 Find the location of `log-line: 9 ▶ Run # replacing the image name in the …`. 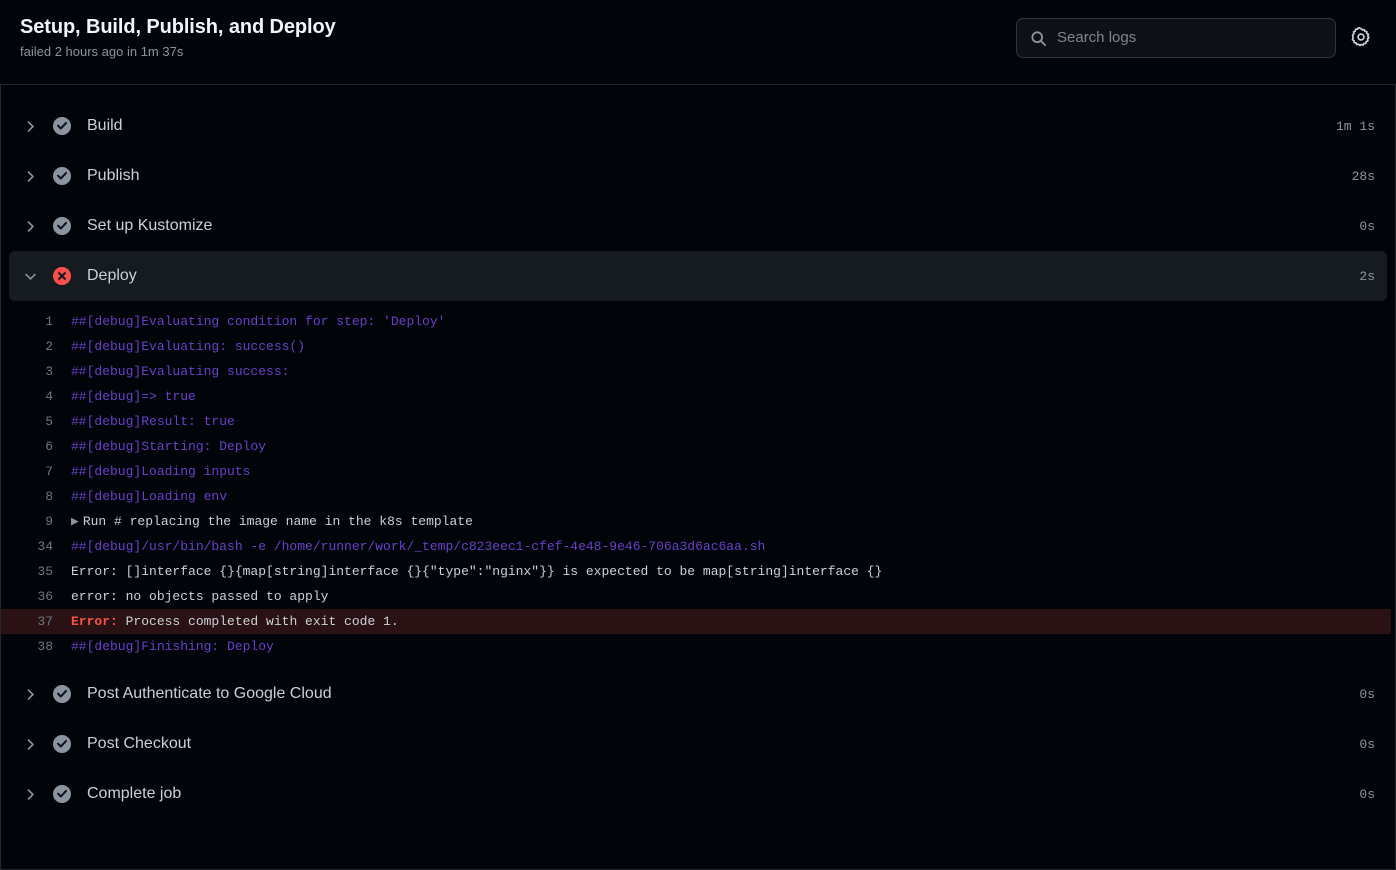

log-line: 9 ▶ Run # replacing the image name in the … is located at coordinates (698, 521).